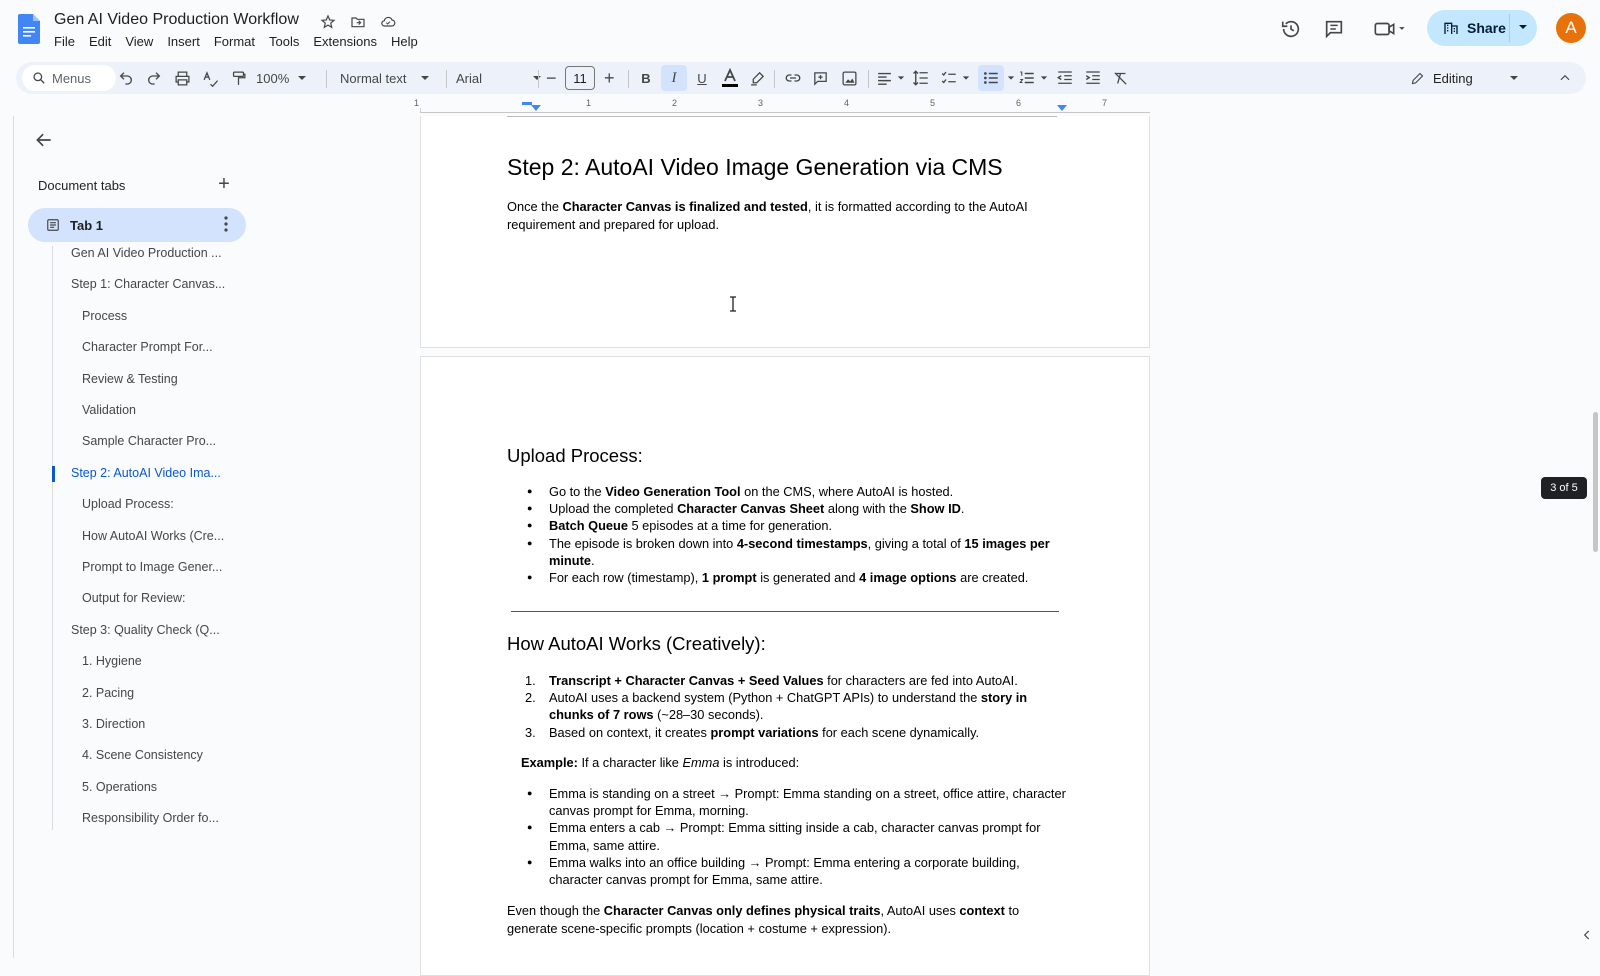  I want to click on underline-button: U, so click(702, 78).